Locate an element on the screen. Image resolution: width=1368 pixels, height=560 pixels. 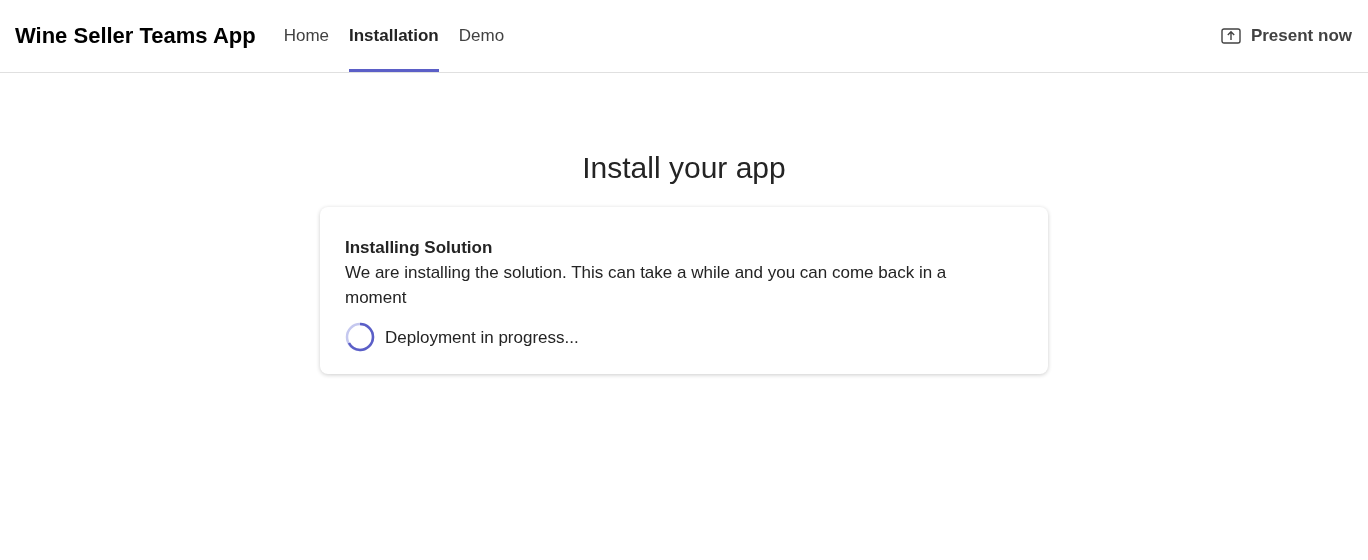
page-heading: Install your app is located at coordinates (684, 168).